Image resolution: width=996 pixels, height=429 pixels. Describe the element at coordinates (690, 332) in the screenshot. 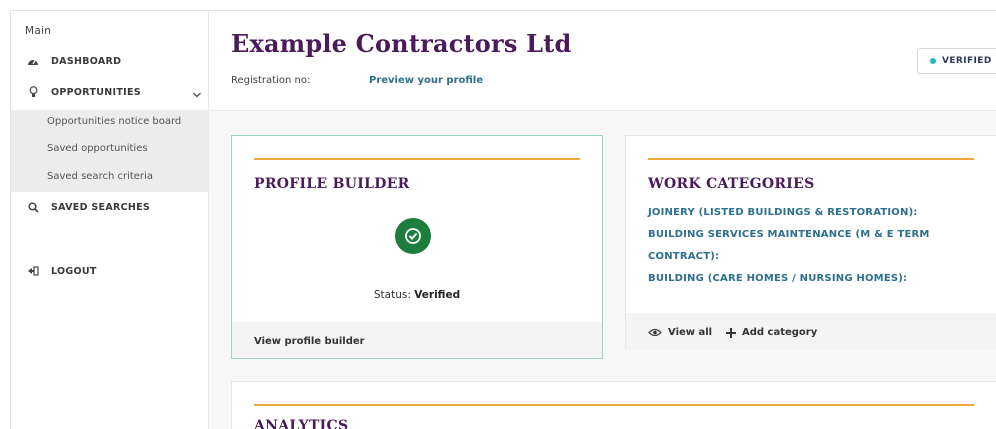

I see `view-all-label: View all` at that location.